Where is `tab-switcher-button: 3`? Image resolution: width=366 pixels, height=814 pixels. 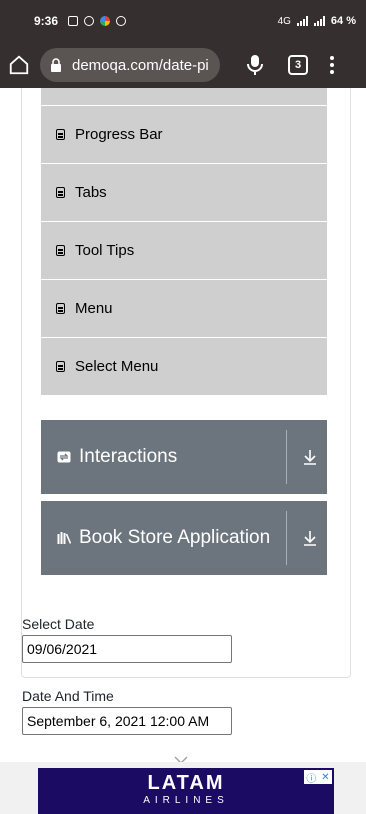 tab-switcher-button: 3 is located at coordinates (298, 65).